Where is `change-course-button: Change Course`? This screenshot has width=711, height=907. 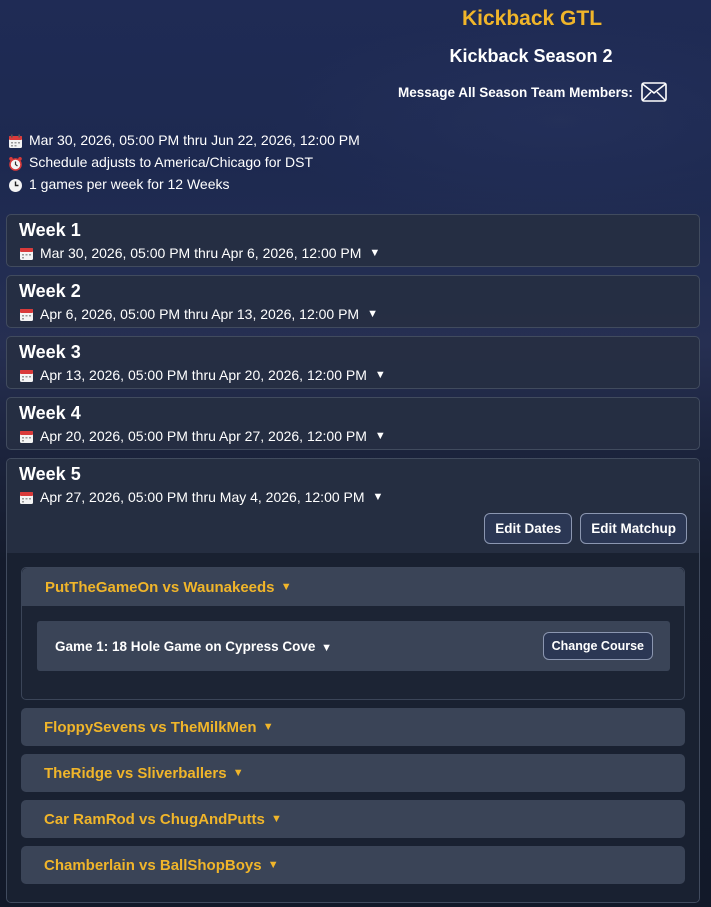
change-course-button: Change Course is located at coordinates (597, 646).